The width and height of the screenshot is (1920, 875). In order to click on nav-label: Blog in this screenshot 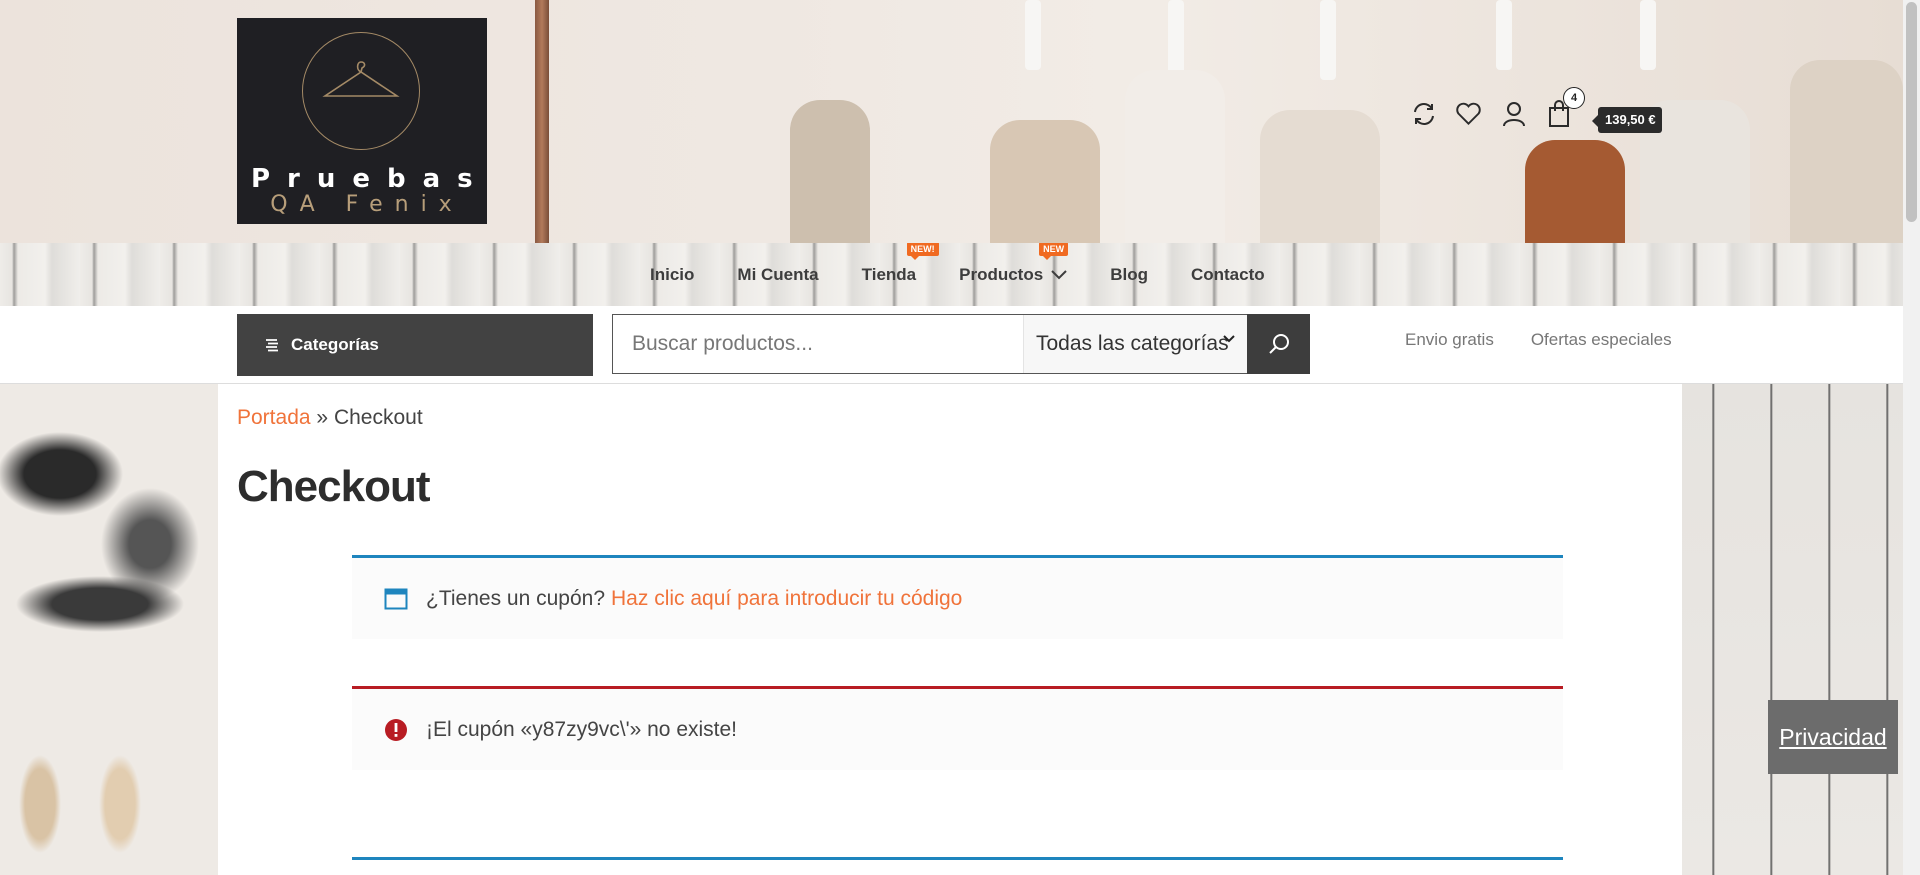, I will do `click(1129, 274)`.